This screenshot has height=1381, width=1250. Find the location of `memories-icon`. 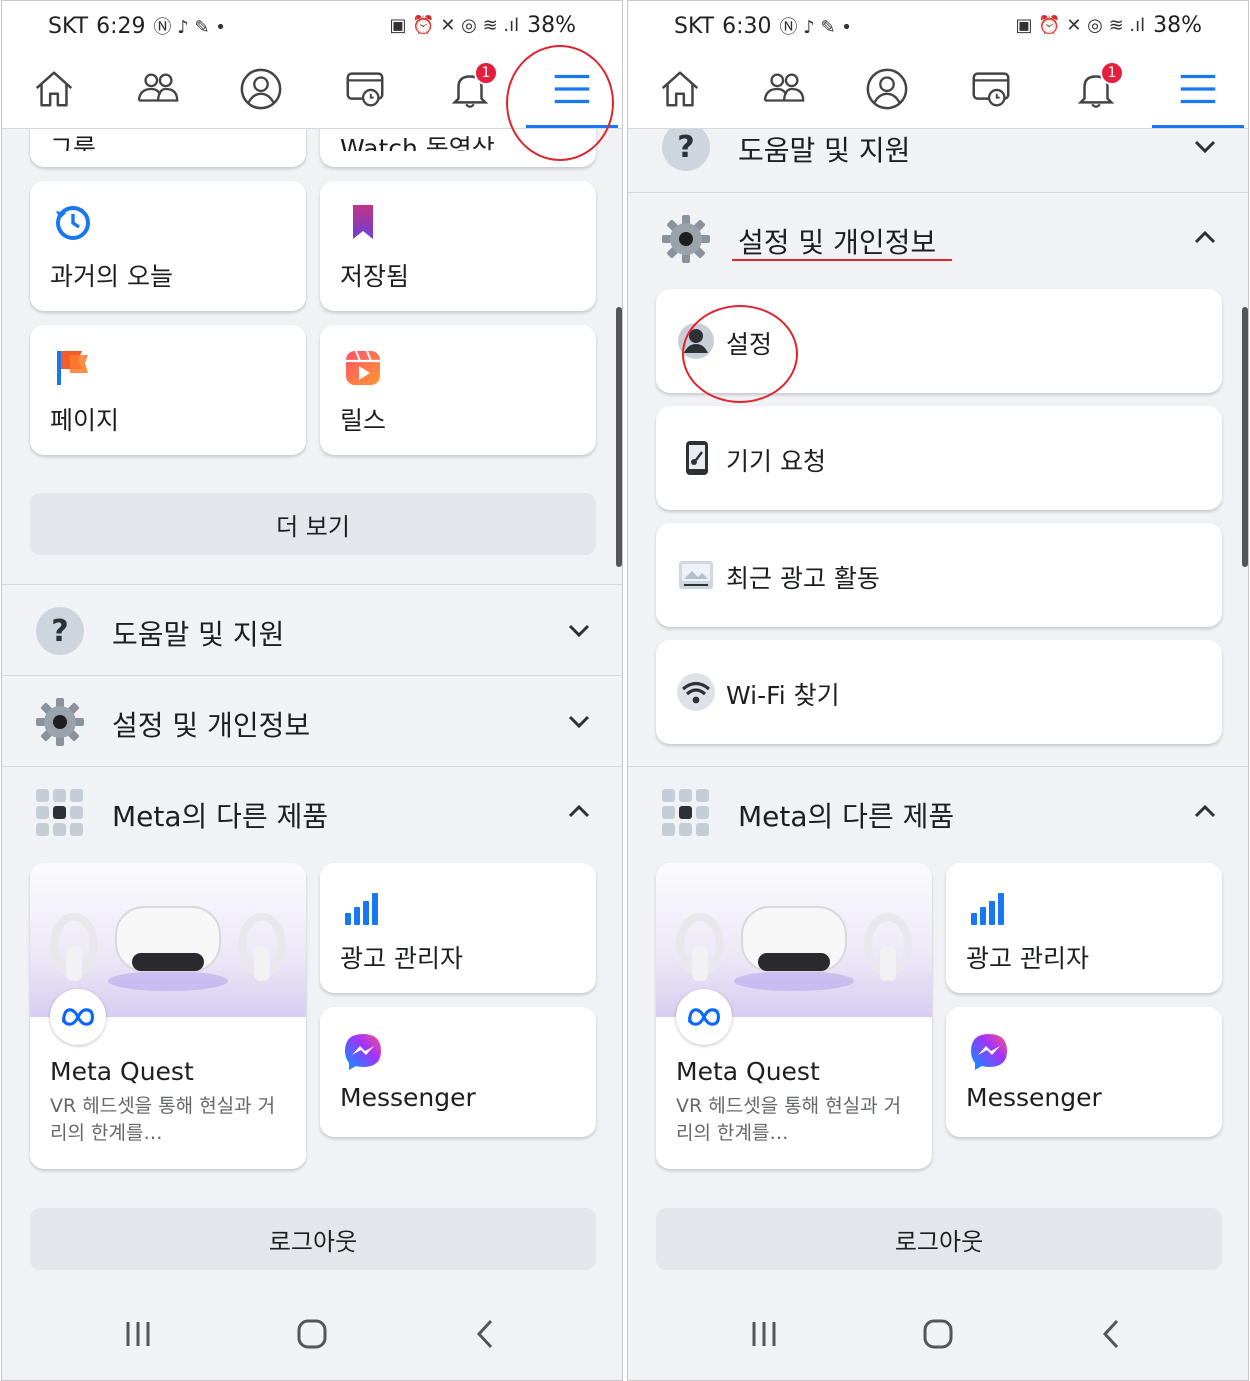

memories-icon is located at coordinates (73, 223).